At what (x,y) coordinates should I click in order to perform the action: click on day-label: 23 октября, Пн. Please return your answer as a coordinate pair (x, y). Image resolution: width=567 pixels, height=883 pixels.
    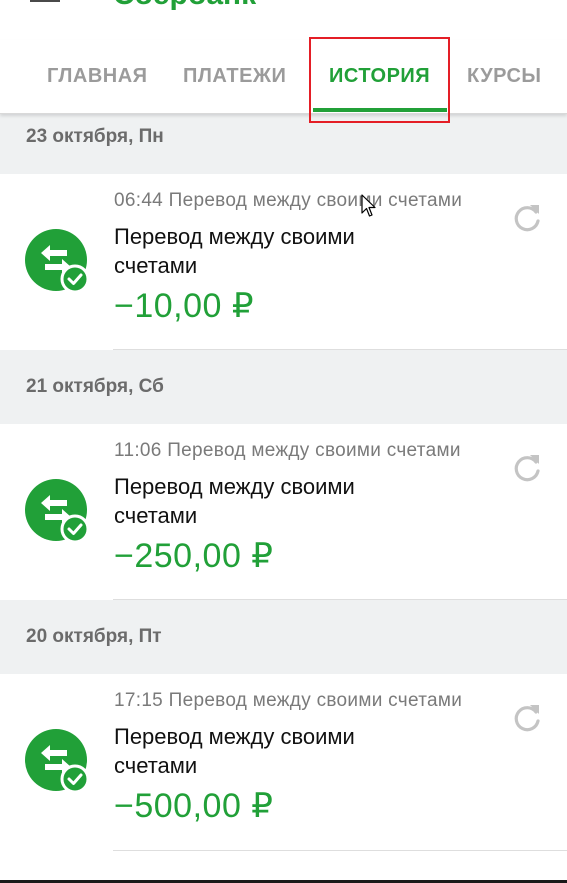
    Looking at the image, I should click on (95, 136).